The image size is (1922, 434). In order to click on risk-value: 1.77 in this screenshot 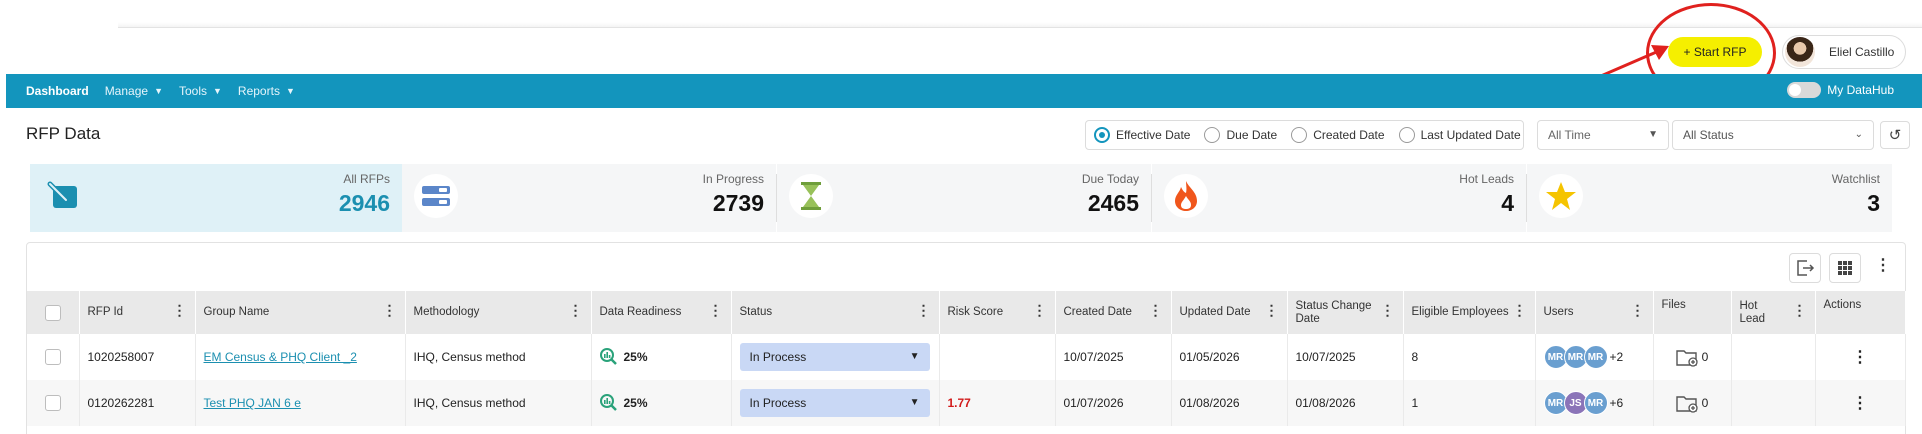, I will do `click(959, 403)`.